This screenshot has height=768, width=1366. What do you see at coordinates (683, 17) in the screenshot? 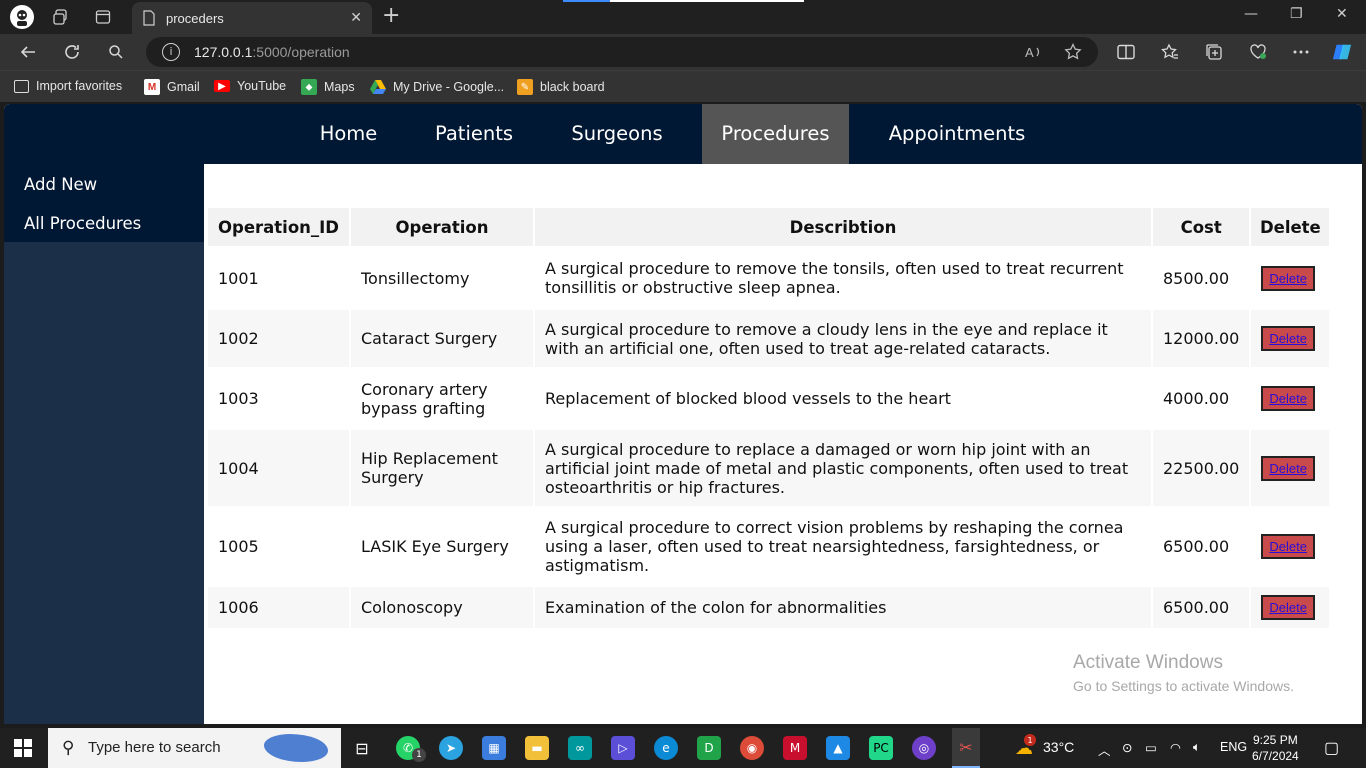
I see `browser-tab-bar: proceders ✕ + — ❐ ✕` at bounding box center [683, 17].